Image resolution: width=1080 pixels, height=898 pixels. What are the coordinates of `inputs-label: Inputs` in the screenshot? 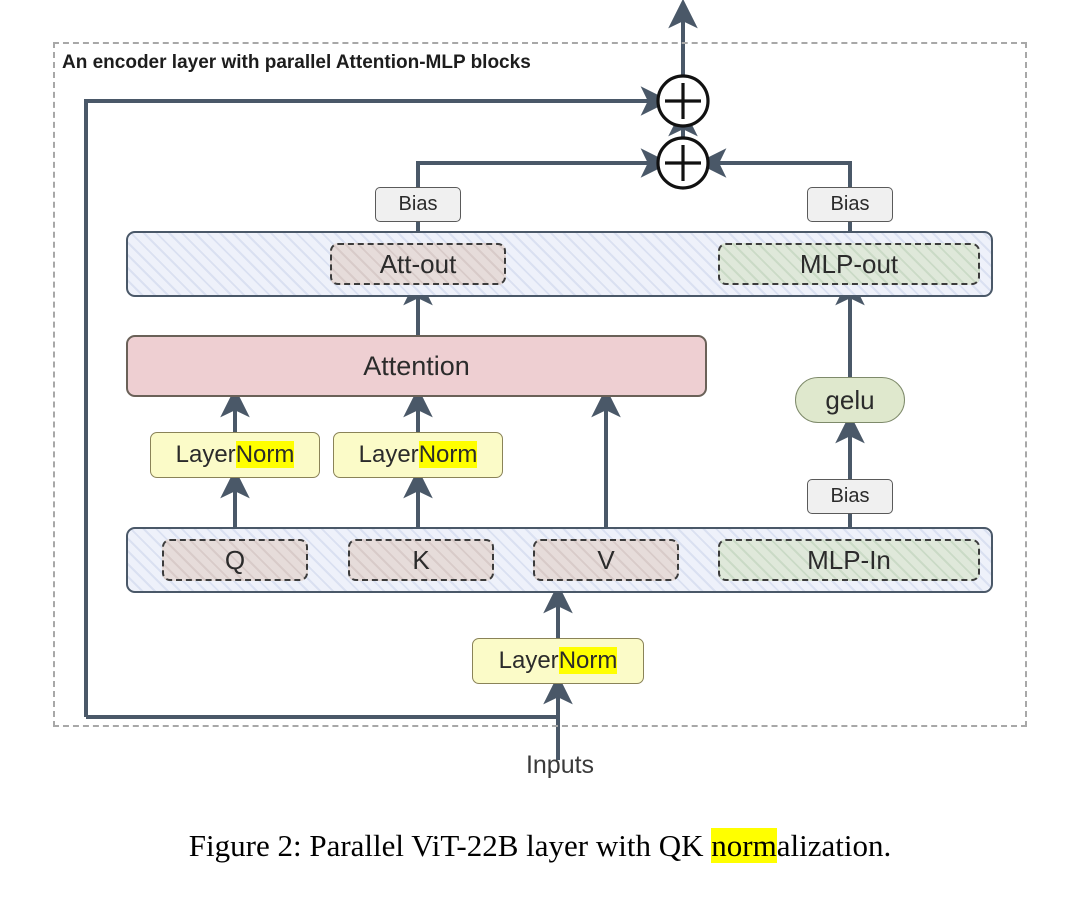 It's located at (560, 764).